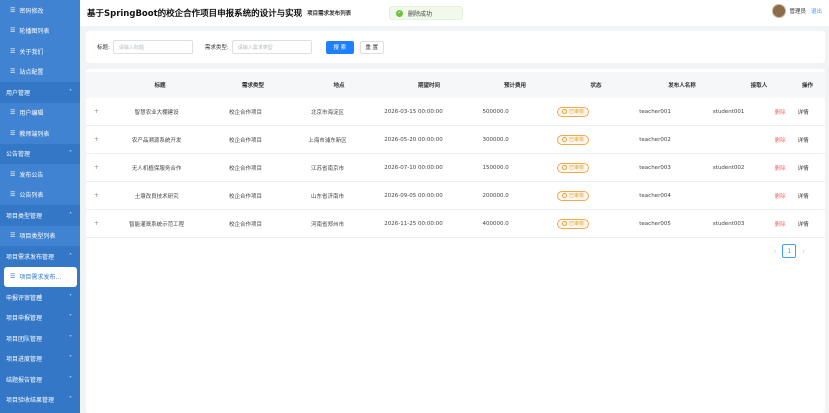 This screenshot has height=413, width=829. I want to click on column-header: 操作, so click(807, 86).